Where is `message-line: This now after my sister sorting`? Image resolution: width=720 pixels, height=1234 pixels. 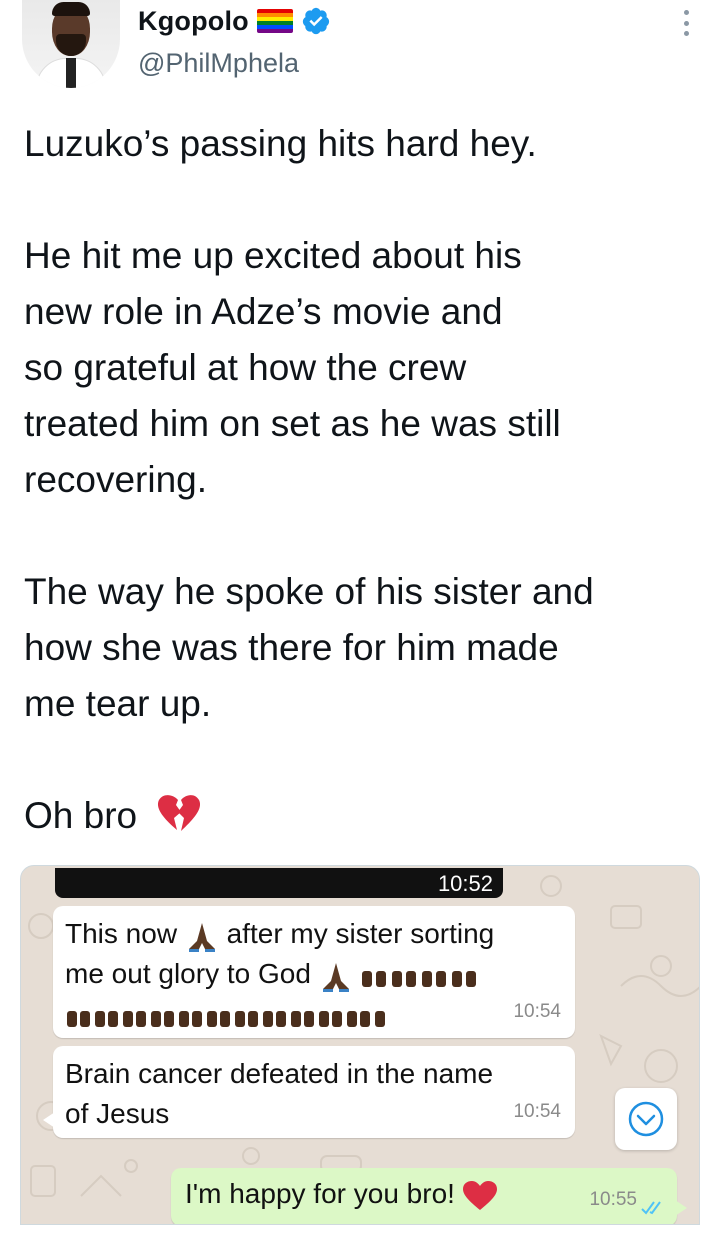 message-line: This now after my sister sorting is located at coordinates (314, 934).